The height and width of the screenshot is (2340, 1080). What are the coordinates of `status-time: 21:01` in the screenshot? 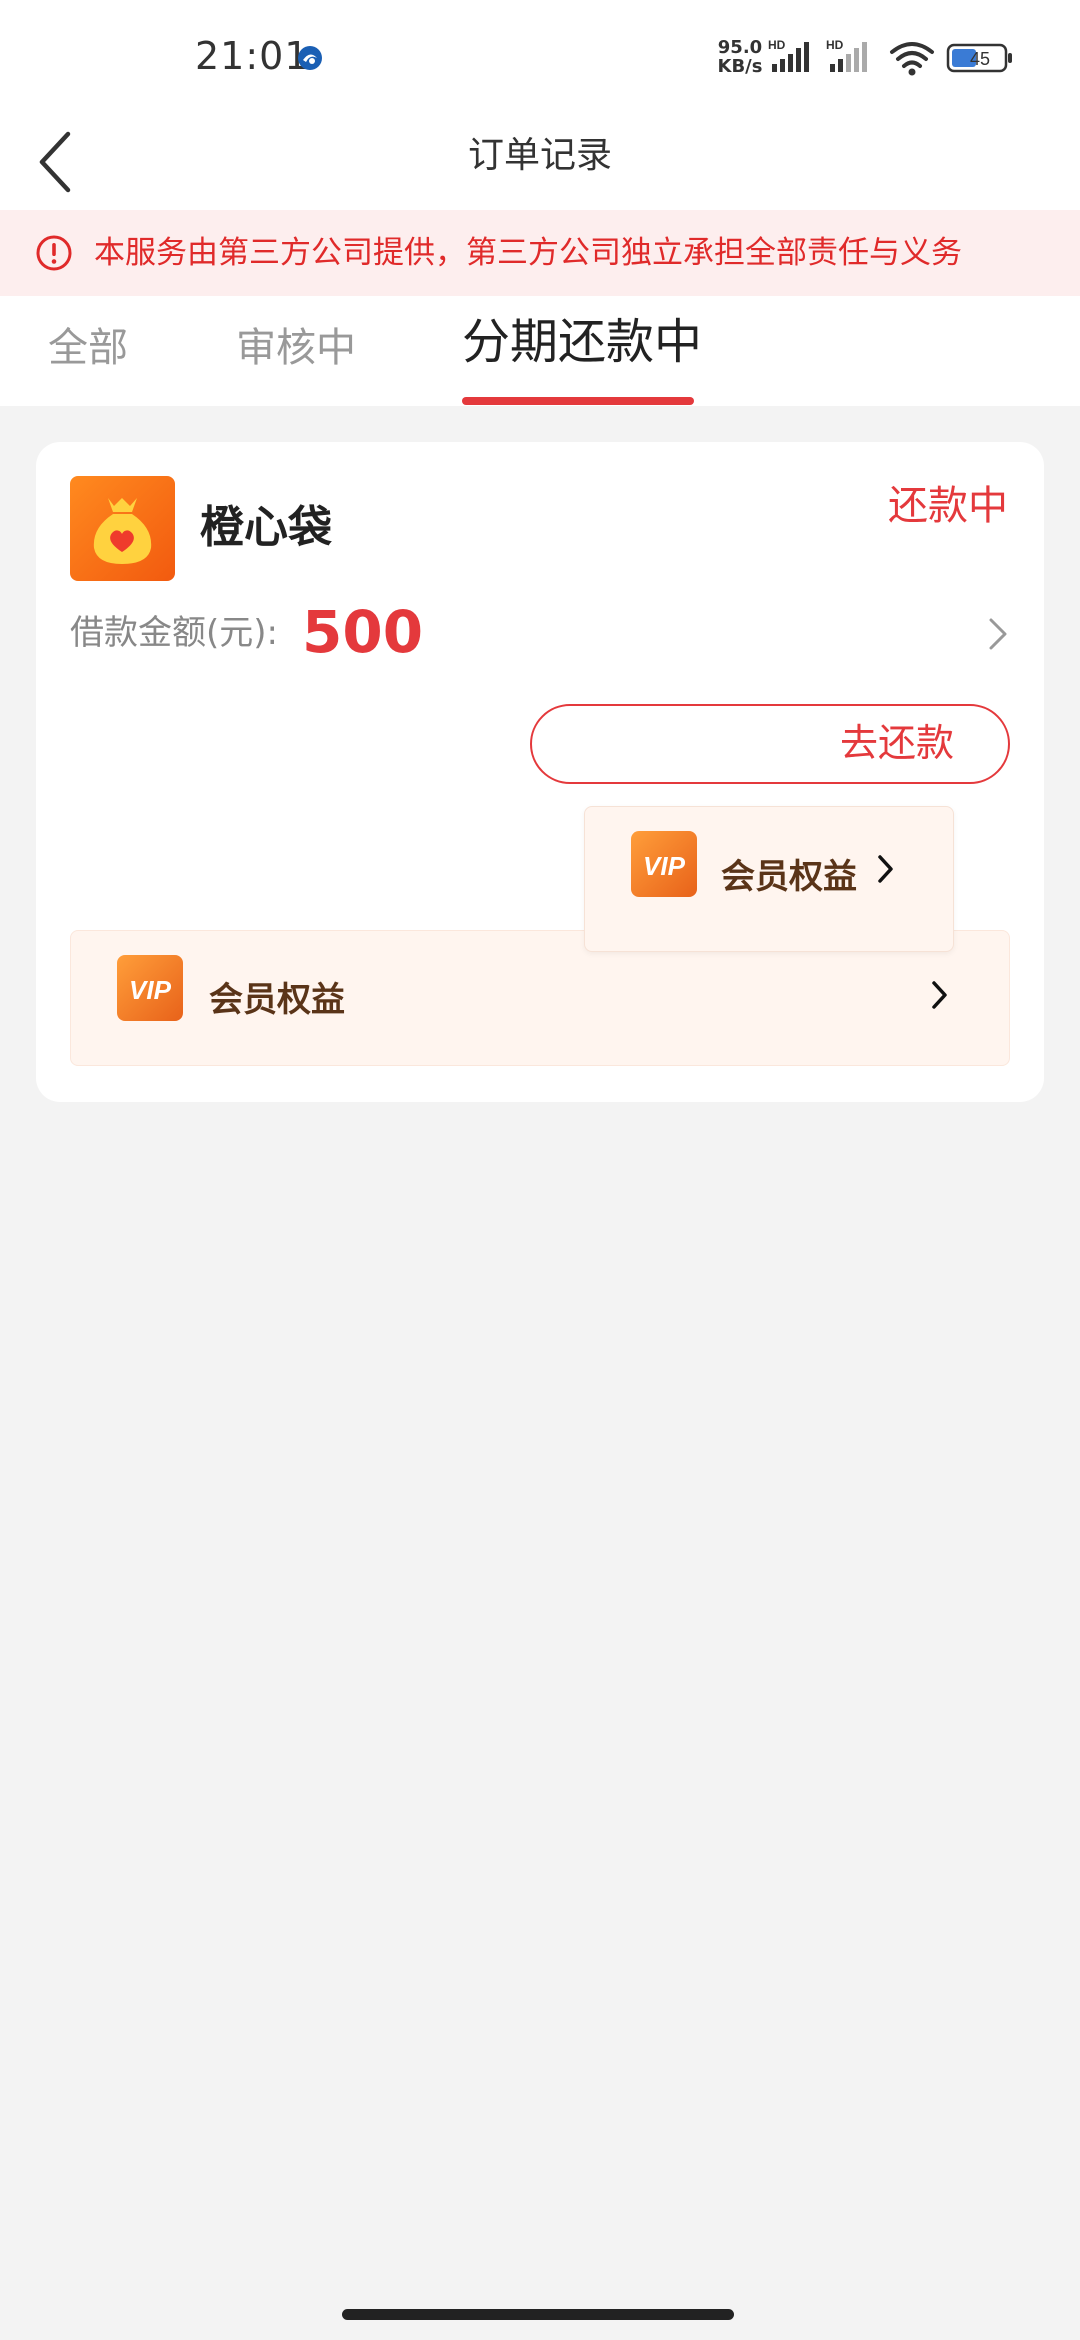 It's located at (252, 56).